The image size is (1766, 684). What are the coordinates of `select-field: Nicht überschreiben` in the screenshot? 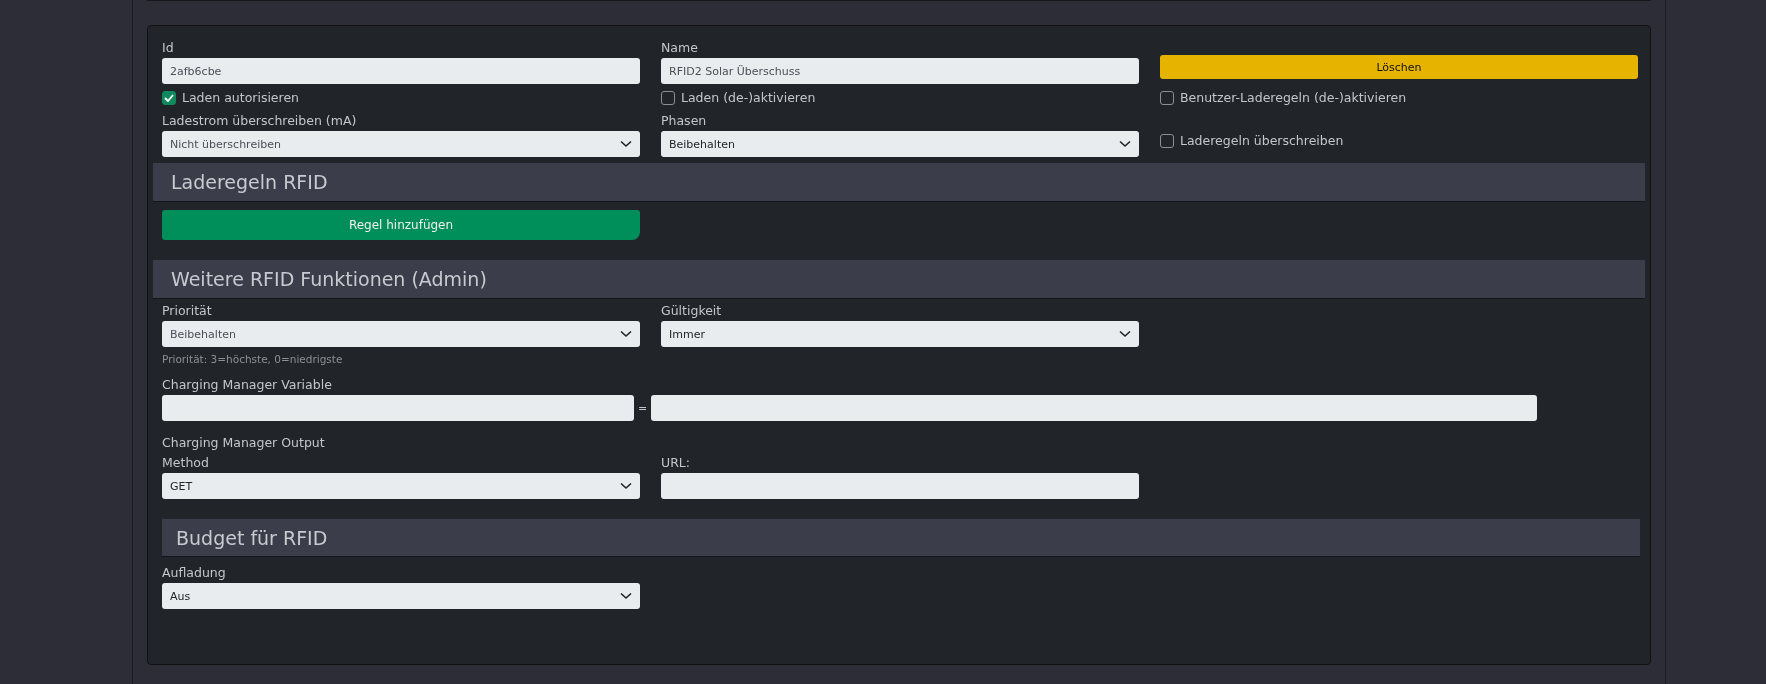 It's located at (401, 144).